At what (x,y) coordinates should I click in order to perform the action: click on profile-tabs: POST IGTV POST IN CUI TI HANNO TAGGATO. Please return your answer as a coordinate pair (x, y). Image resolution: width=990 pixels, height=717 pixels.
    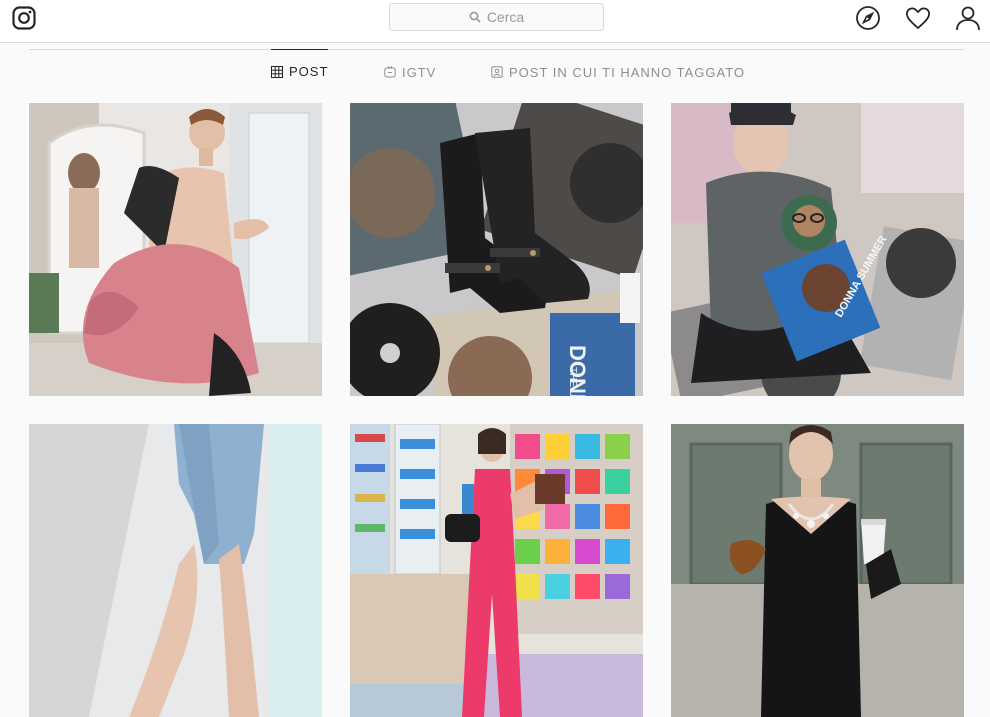
    Looking at the image, I should click on (496, 71).